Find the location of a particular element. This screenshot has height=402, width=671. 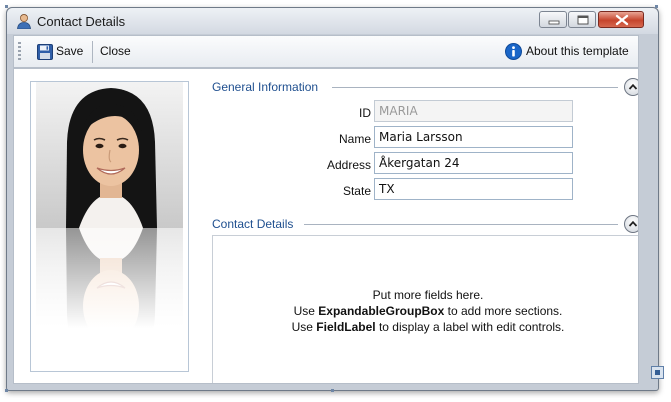

general-information-expander is located at coordinates (631, 87).